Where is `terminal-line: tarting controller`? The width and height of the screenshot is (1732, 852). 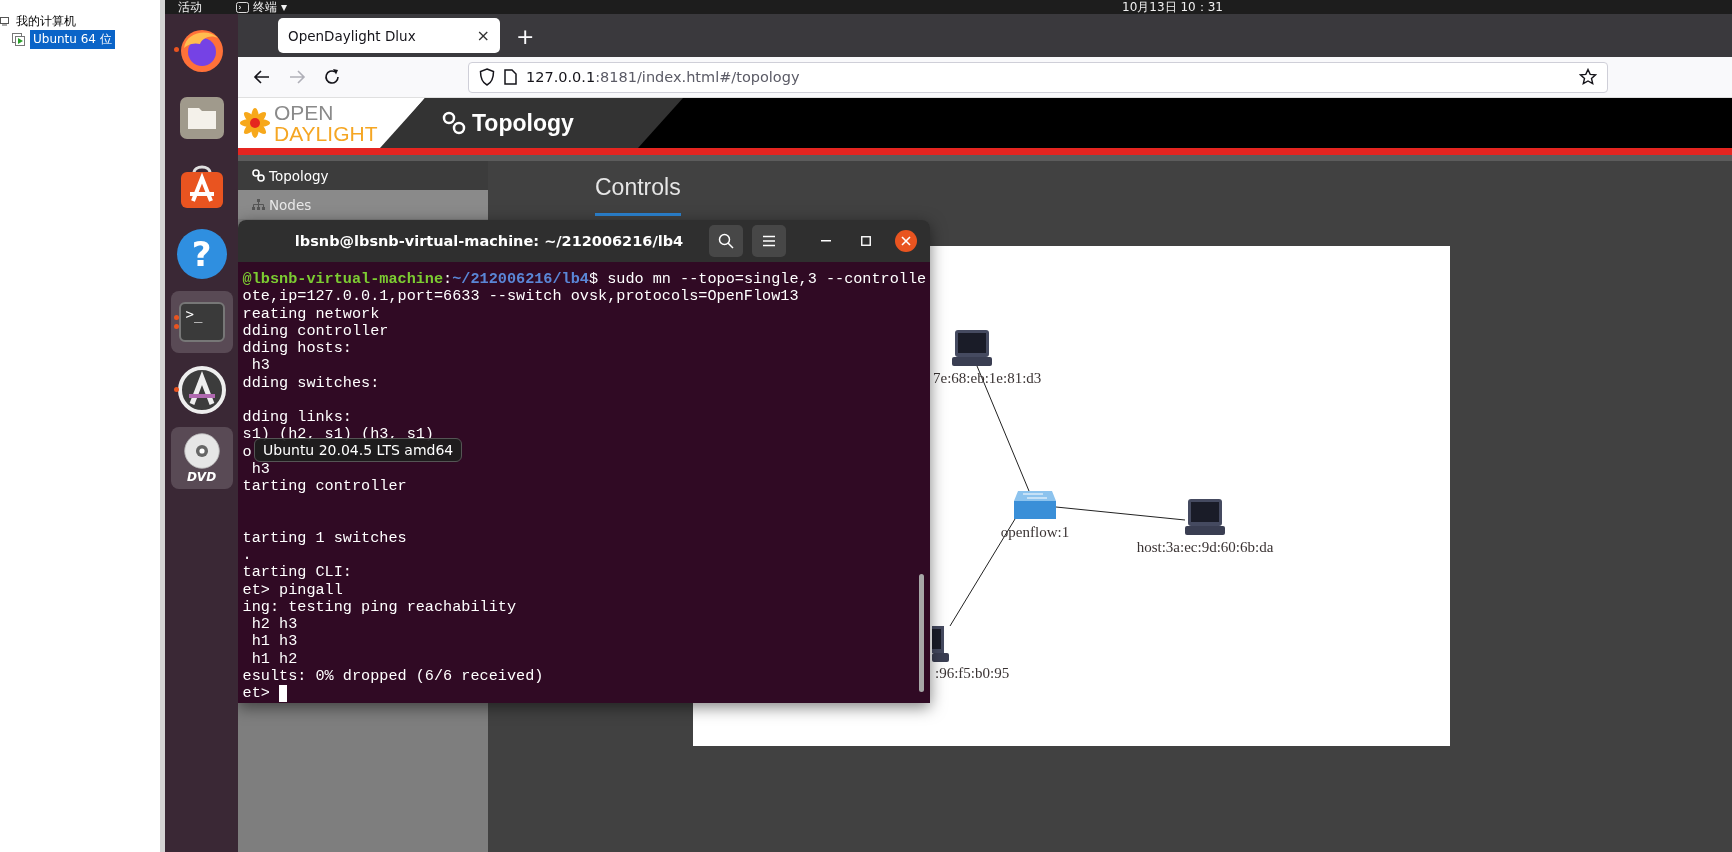
terminal-line: tarting controller is located at coordinates (324, 487).